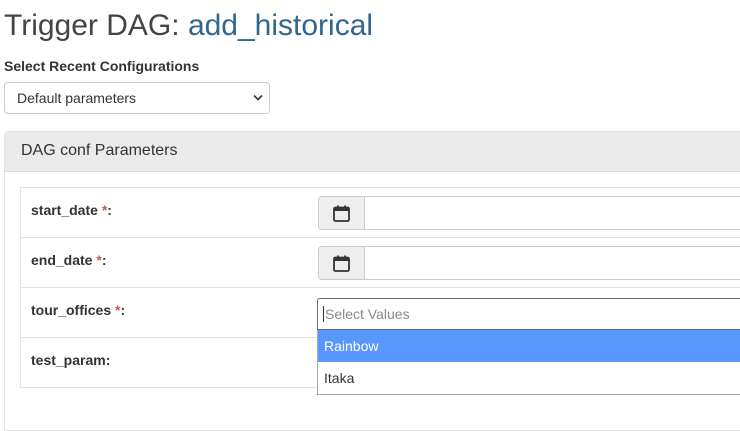  Describe the element at coordinates (64, 210) in the screenshot. I see `param-name: start_date` at that location.